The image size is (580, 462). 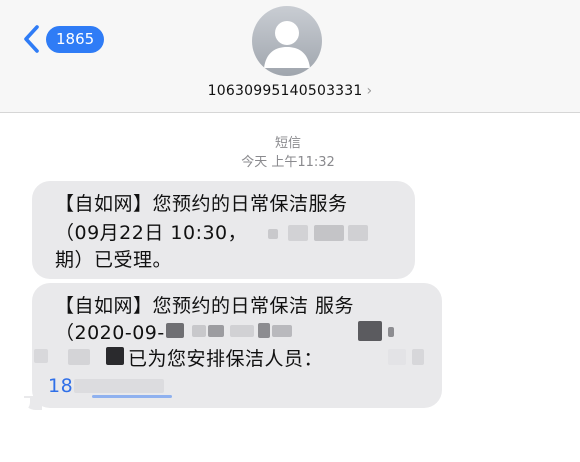 What do you see at coordinates (287, 44) in the screenshot?
I see `person-avatar-icon` at bounding box center [287, 44].